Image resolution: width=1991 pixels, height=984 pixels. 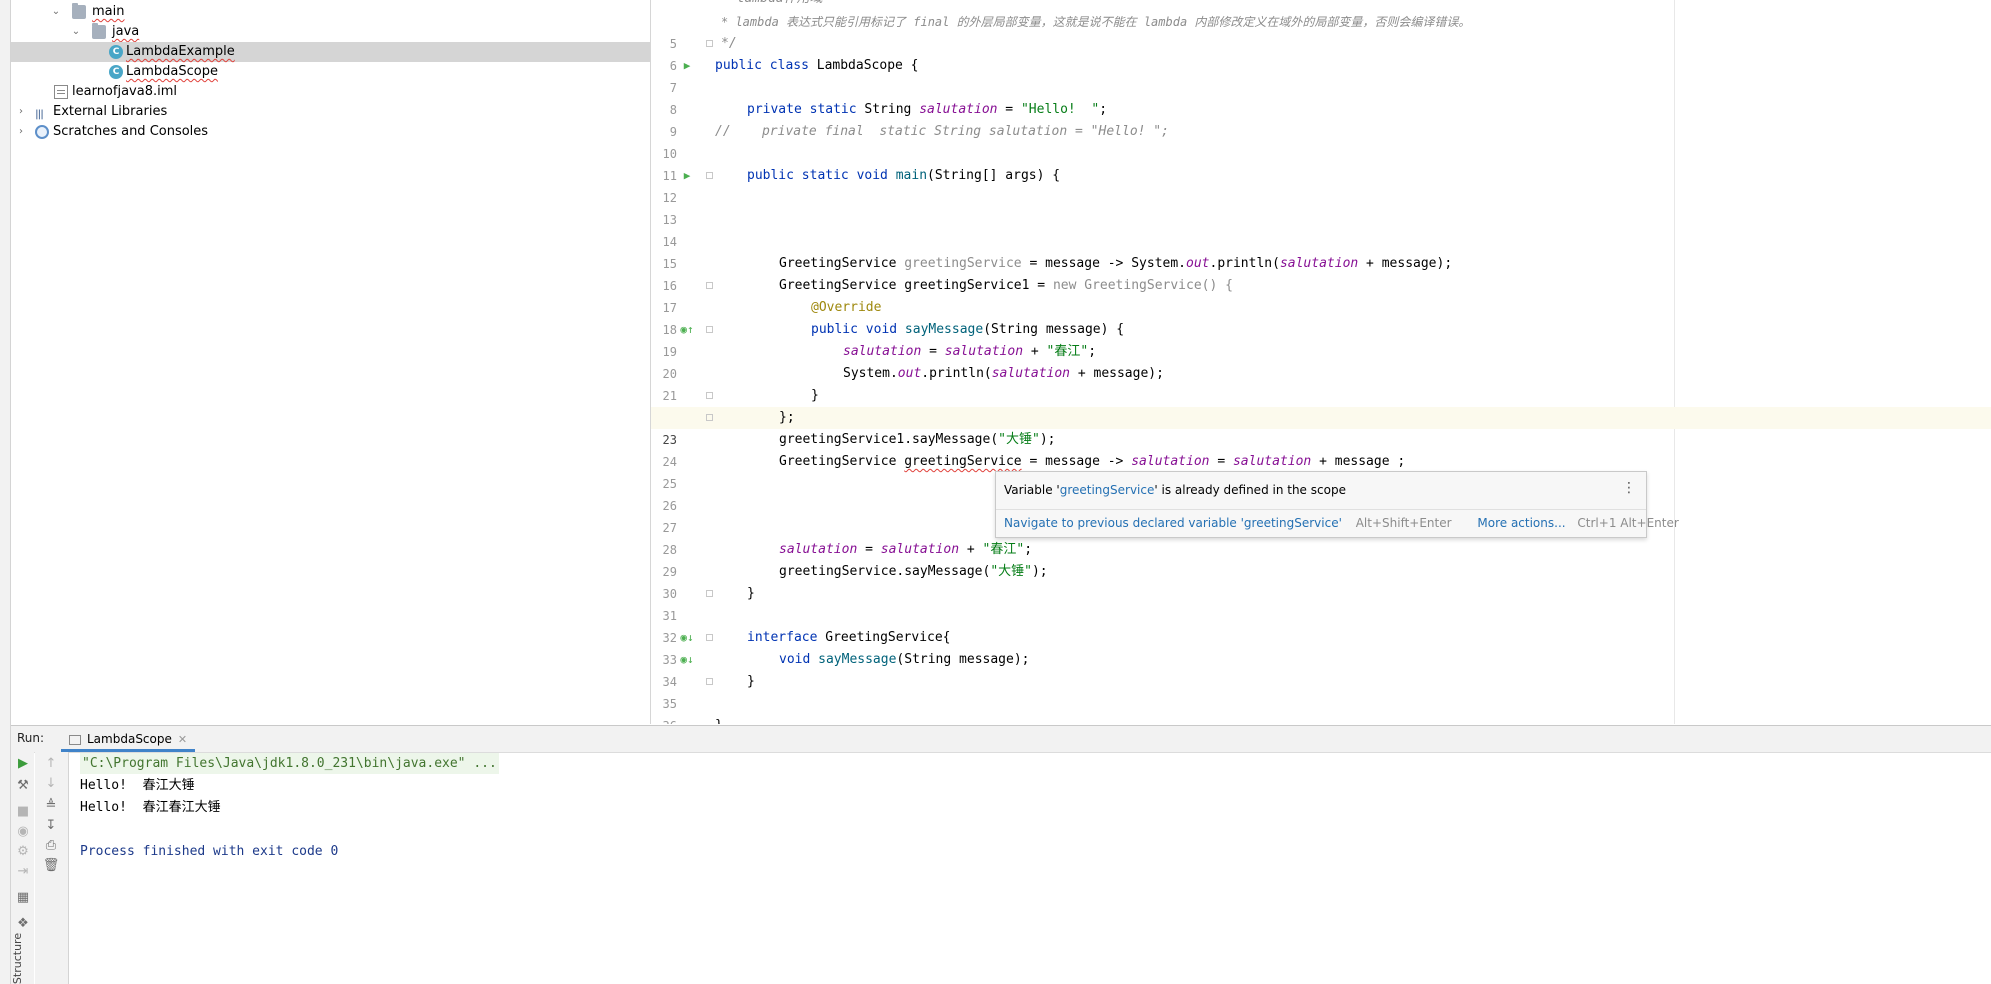 I want to click on trash-icon: 🗑, so click(x=51, y=866).